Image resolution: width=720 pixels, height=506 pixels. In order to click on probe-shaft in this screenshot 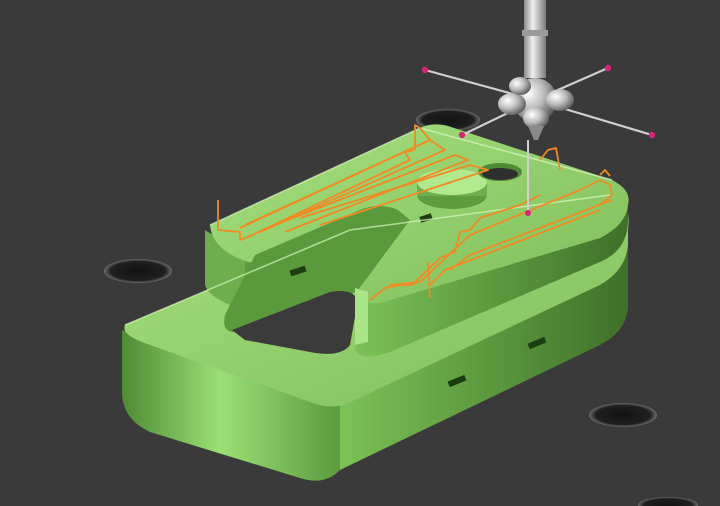, I will do `click(535, 39)`.